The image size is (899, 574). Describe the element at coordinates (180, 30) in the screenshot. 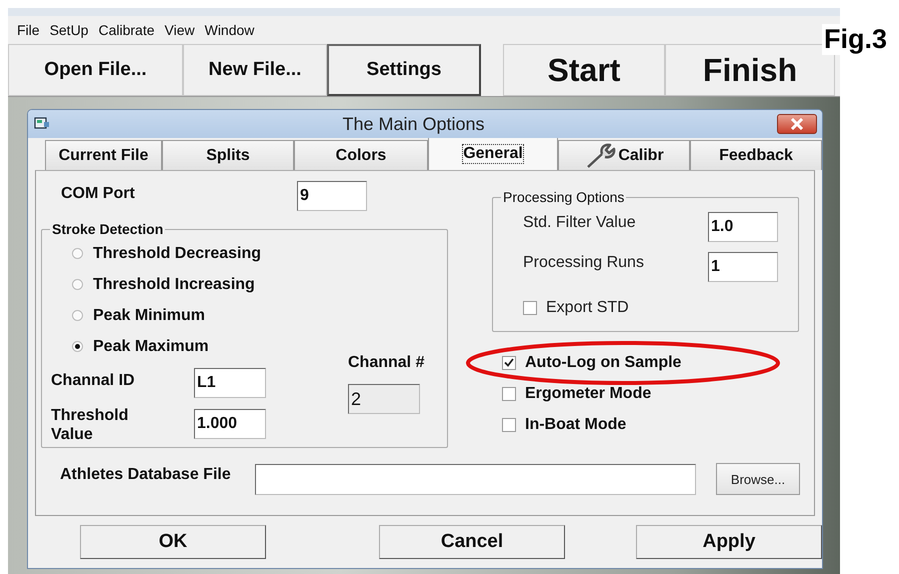

I see `menu-item: View` at that location.